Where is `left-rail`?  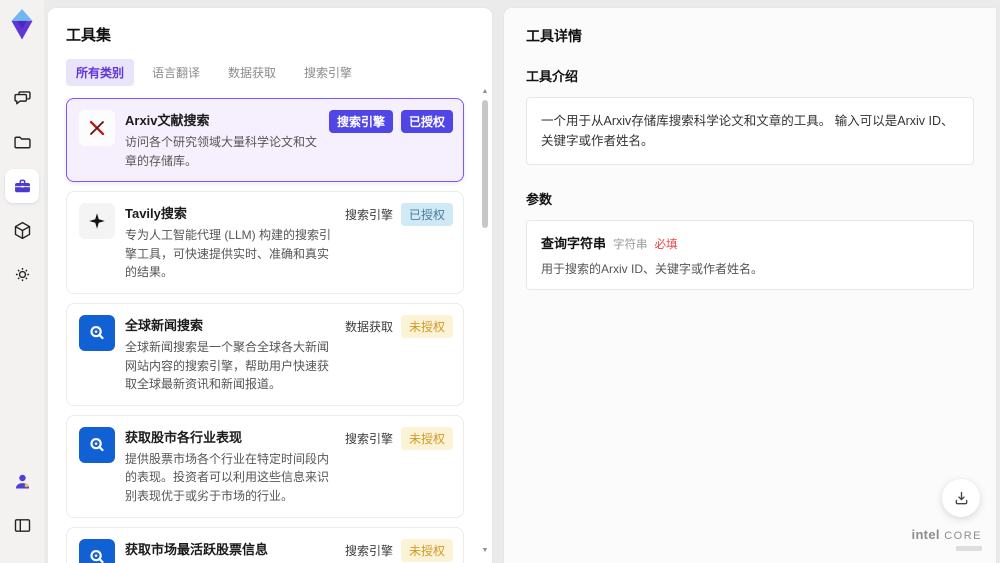 left-rail is located at coordinates (22, 281).